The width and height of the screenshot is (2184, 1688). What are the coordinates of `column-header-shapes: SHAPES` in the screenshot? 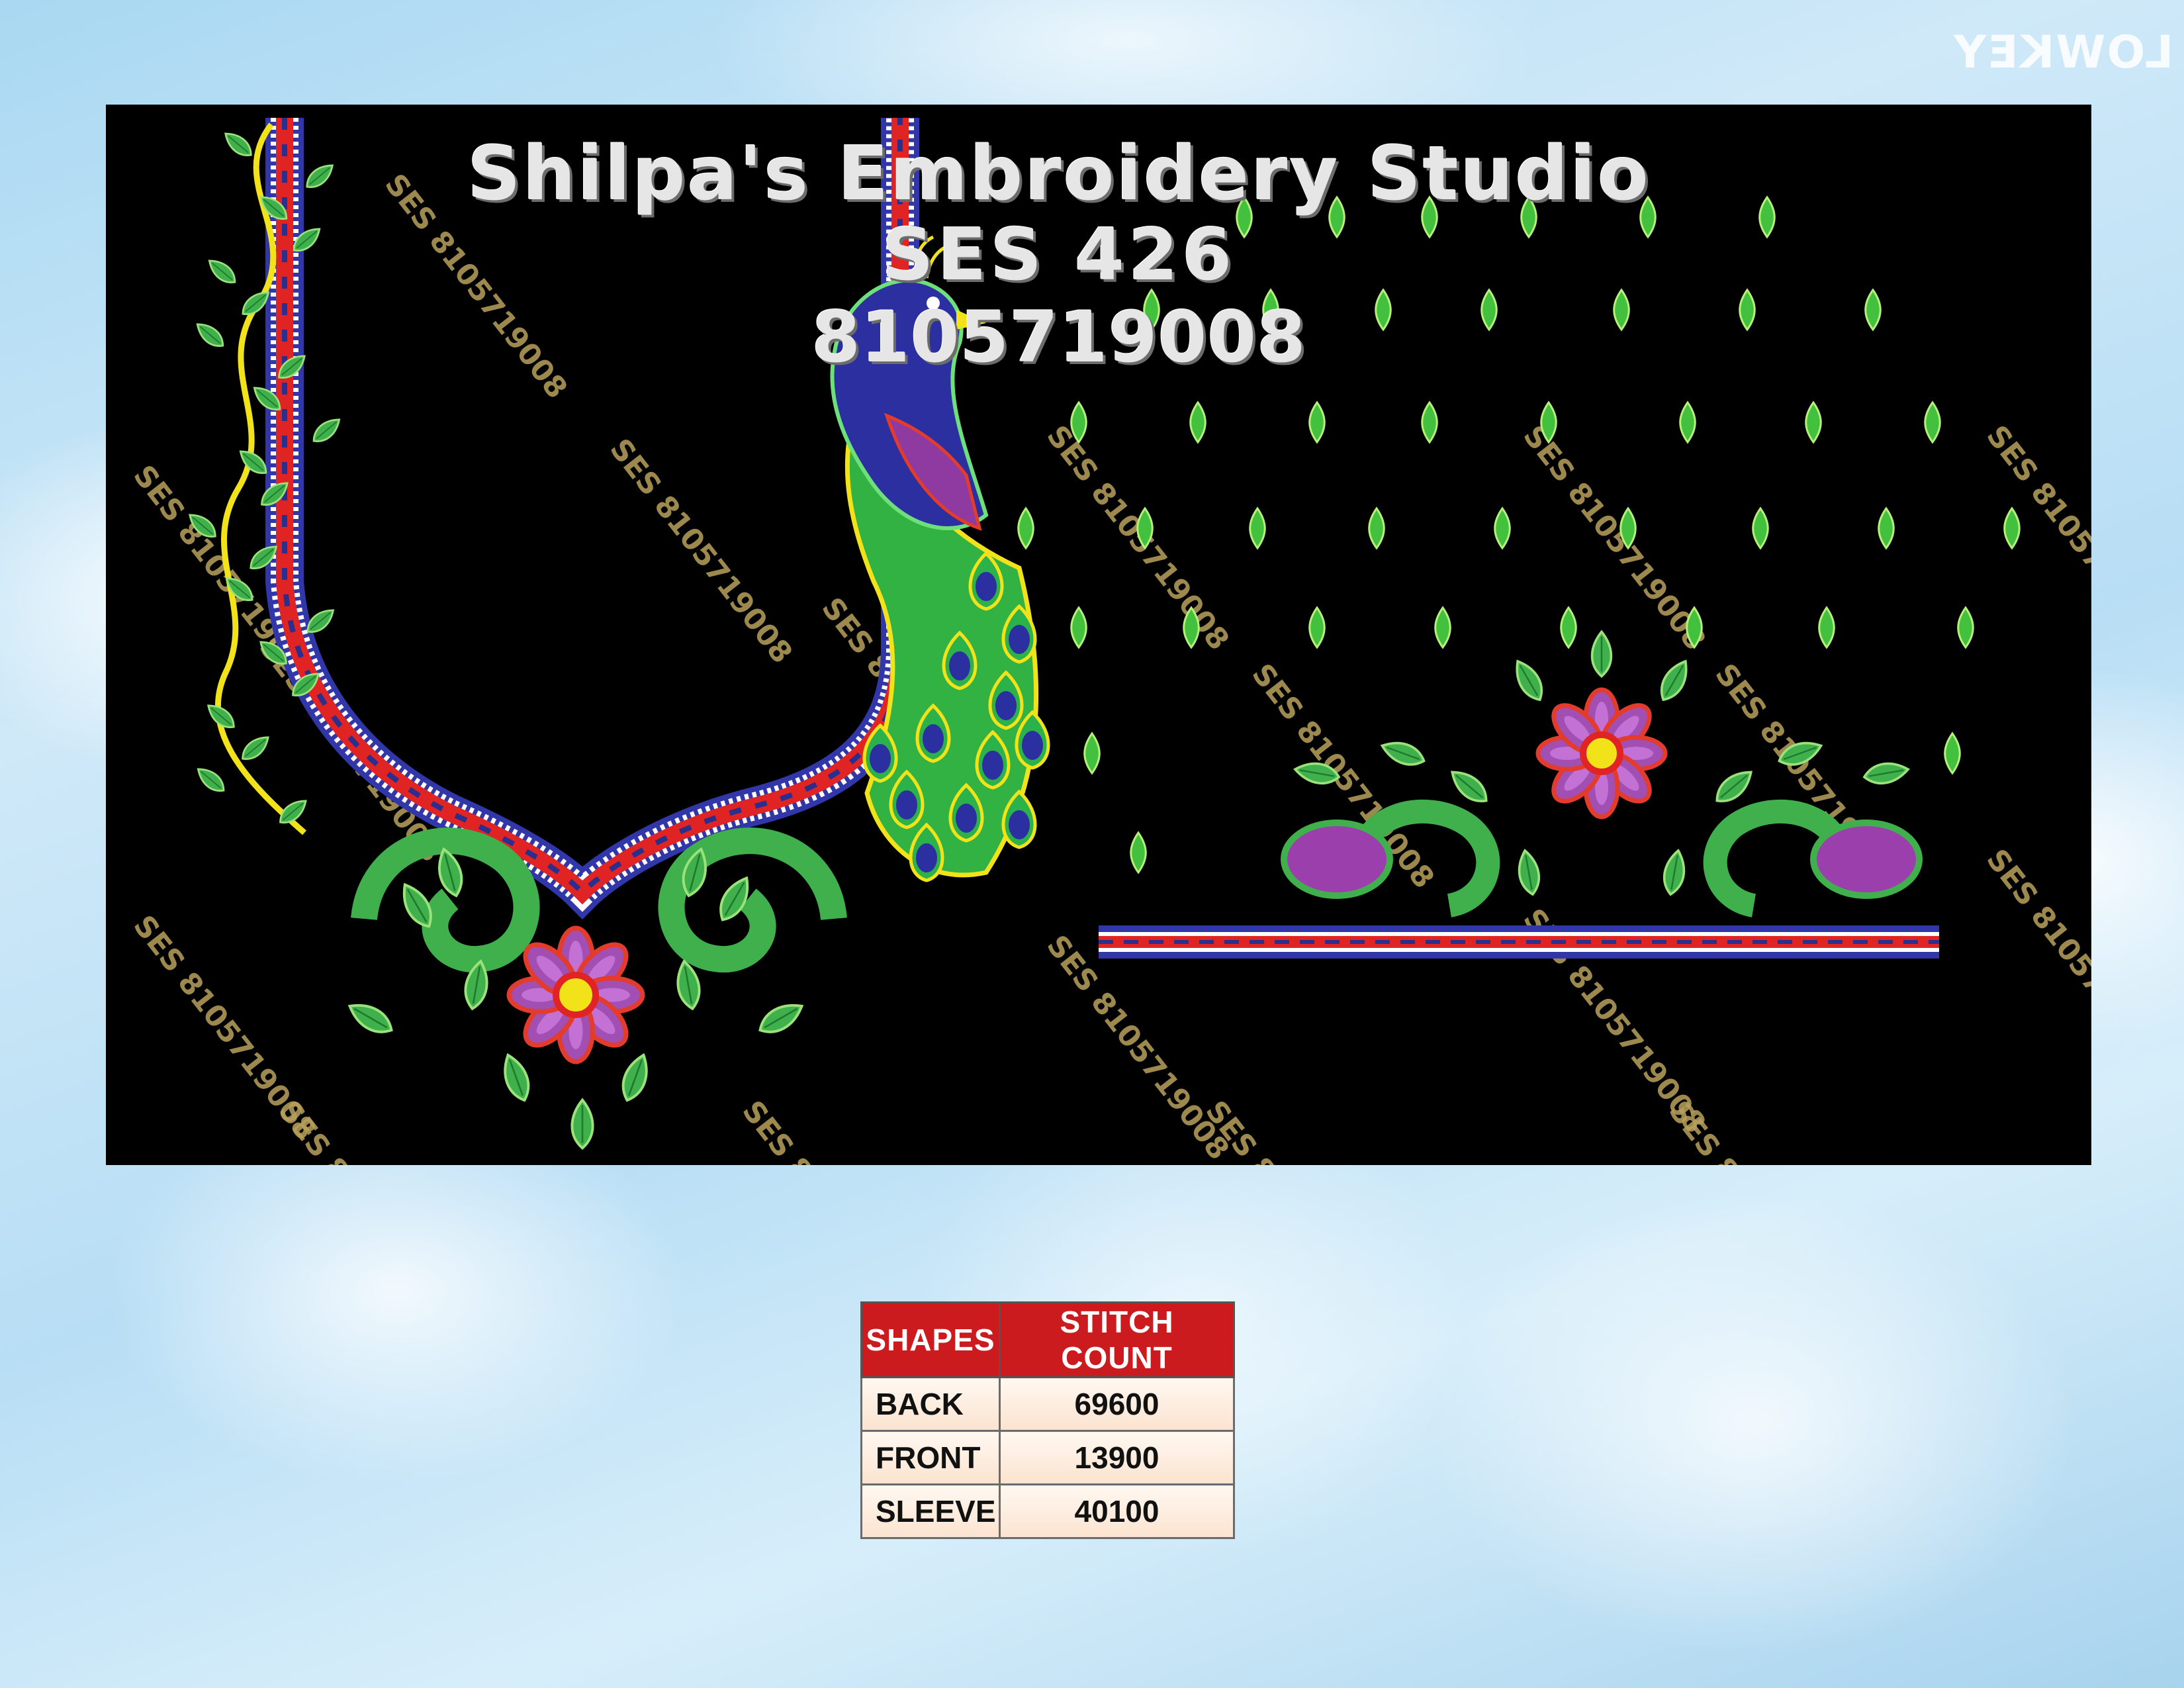 It's located at (930, 1339).